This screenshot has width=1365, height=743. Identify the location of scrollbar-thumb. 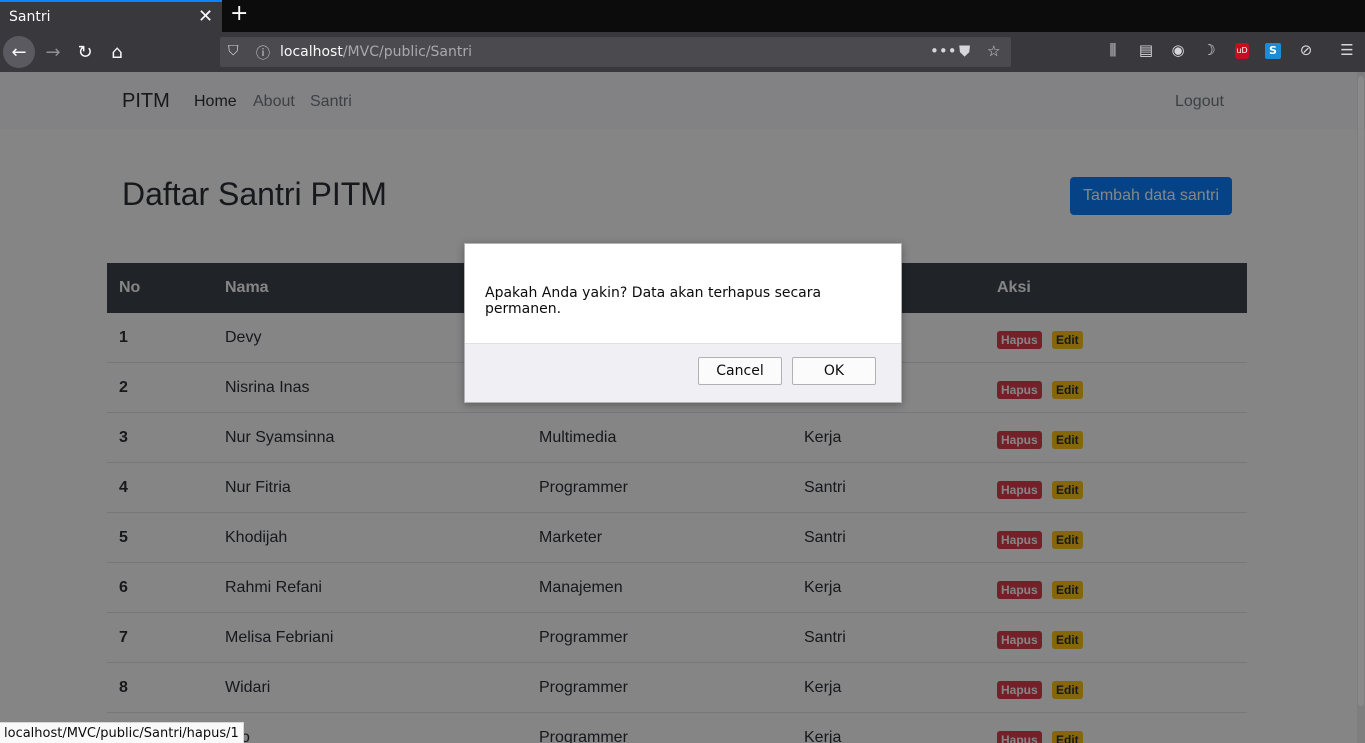
(1361, 391).